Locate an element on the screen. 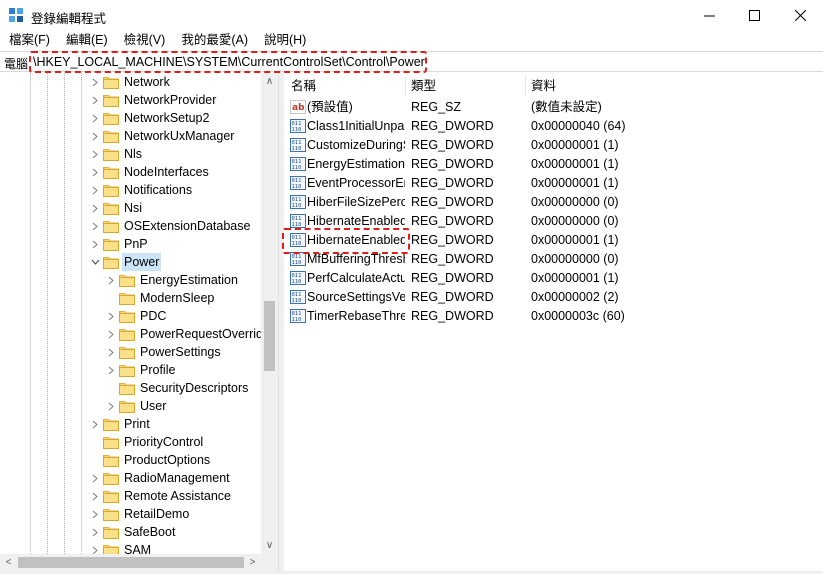  tree-item: SafeBoot is located at coordinates (133, 532).